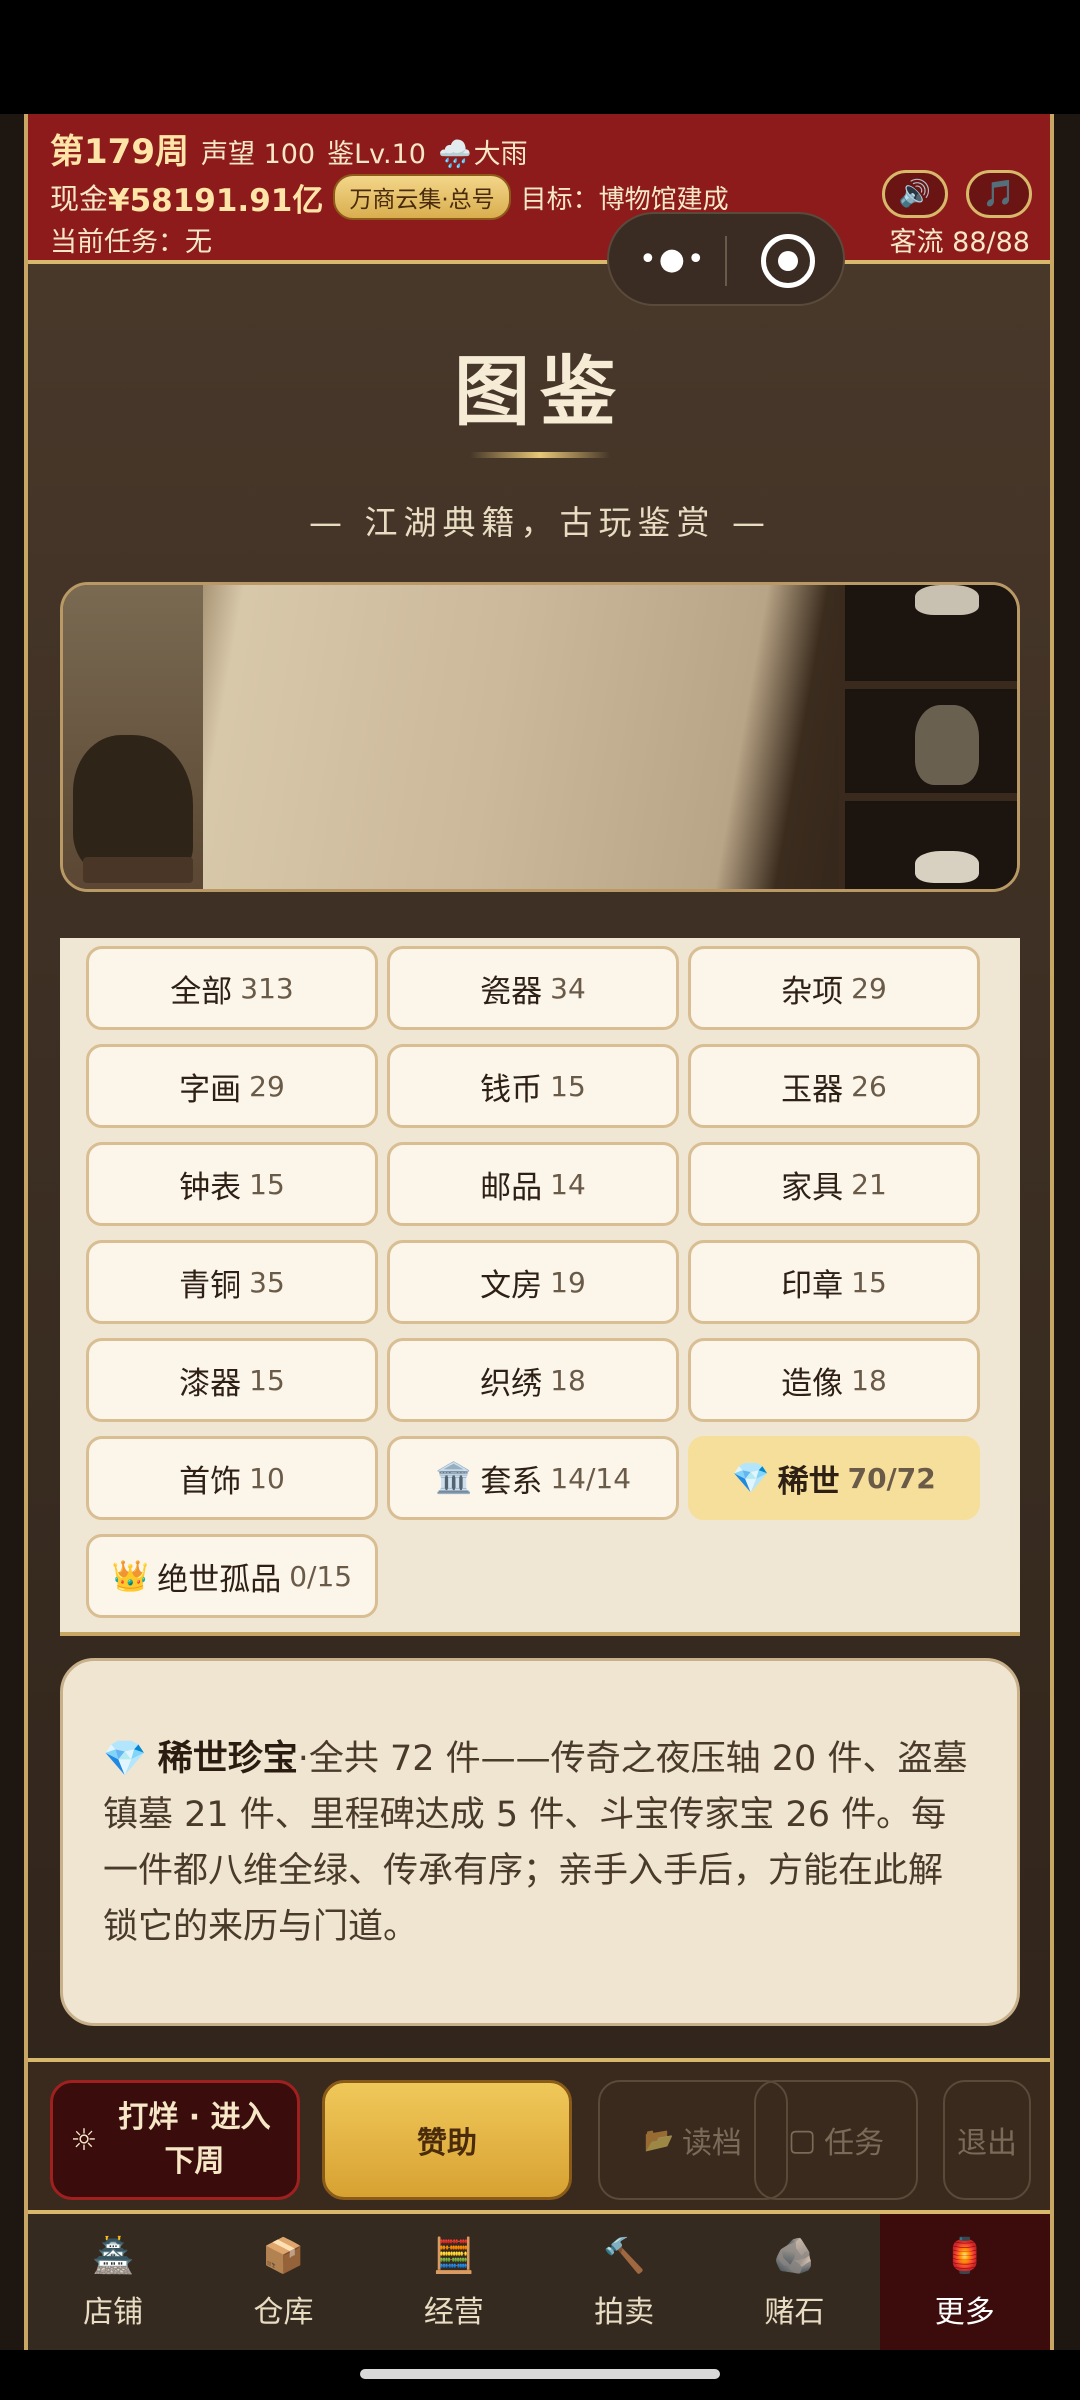 This screenshot has width=1080, height=2400. What do you see at coordinates (624, 2282) in the screenshot?
I see `tab-4: 🔨 拍卖` at bounding box center [624, 2282].